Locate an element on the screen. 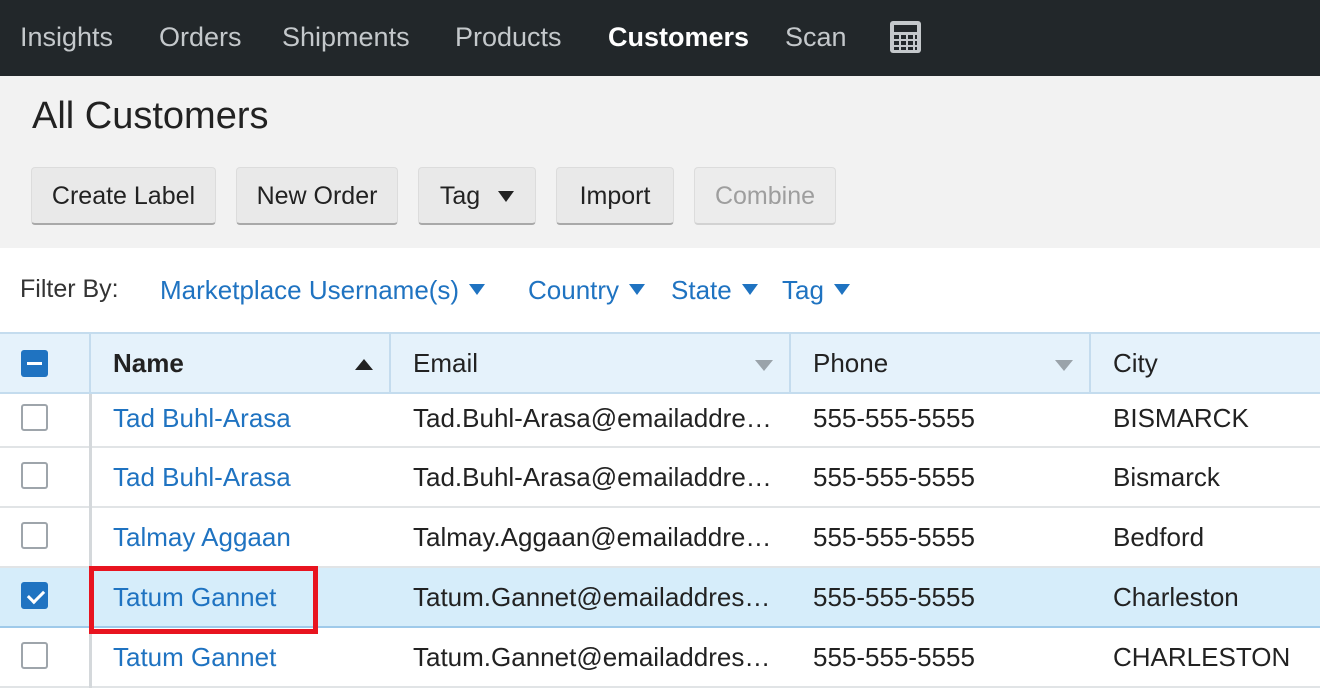  nav-products: Products is located at coordinates (508, 38).